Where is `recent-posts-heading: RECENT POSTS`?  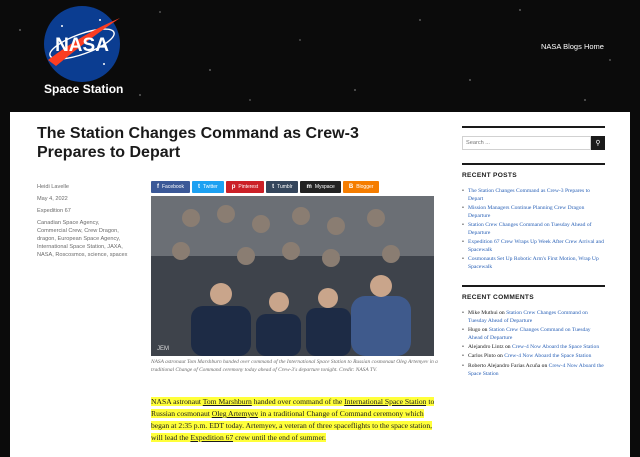 recent-posts-heading: RECENT POSTS is located at coordinates (489, 175).